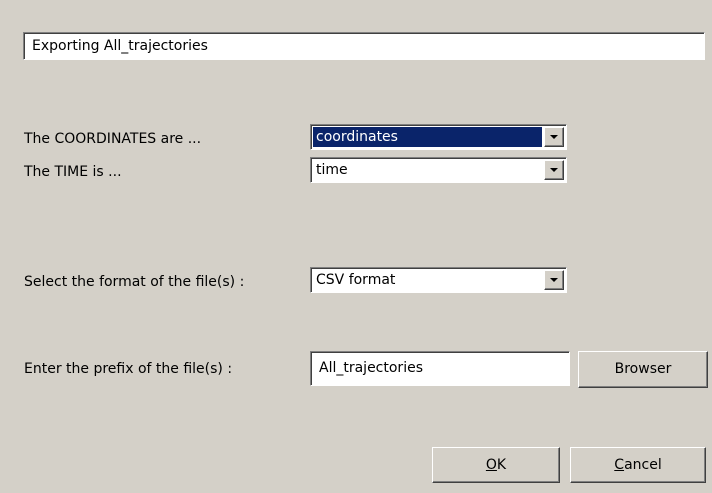 The width and height of the screenshot is (712, 493). Describe the element at coordinates (643, 465) in the screenshot. I see `cancel-label-rest: ancel` at that location.